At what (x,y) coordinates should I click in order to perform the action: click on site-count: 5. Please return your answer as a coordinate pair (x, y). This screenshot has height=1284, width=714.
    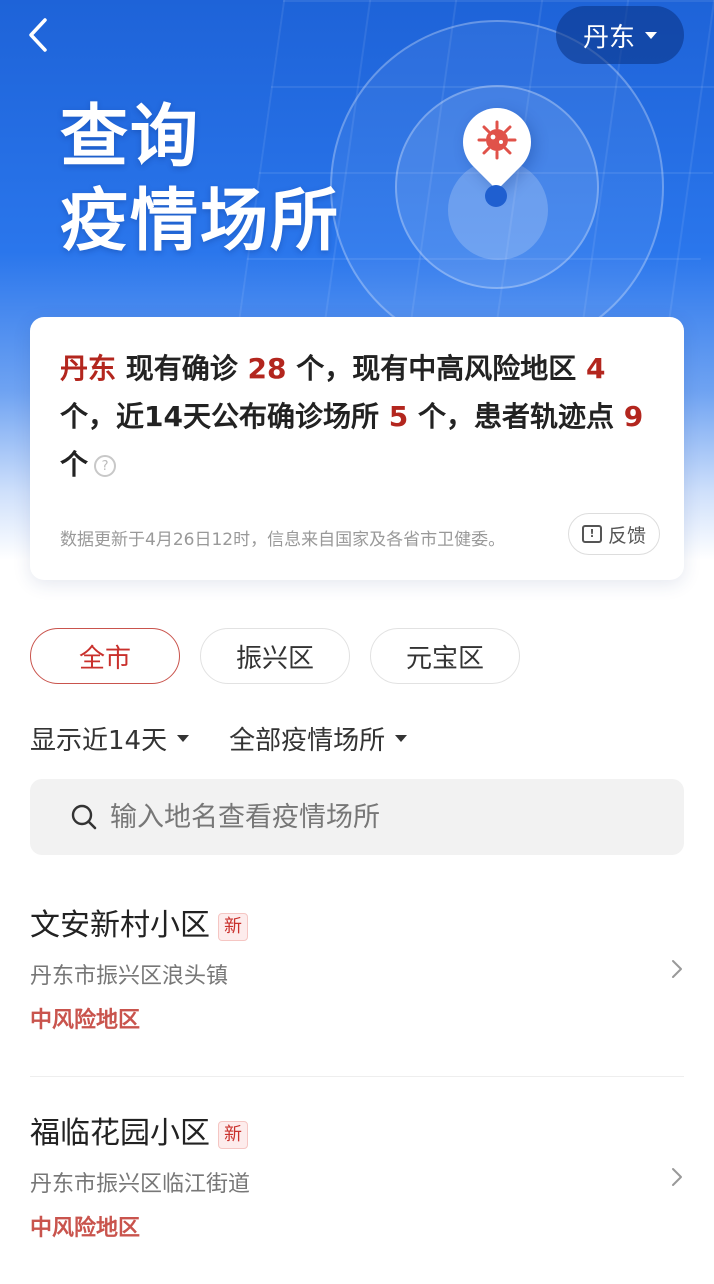
    Looking at the image, I should click on (398, 416).